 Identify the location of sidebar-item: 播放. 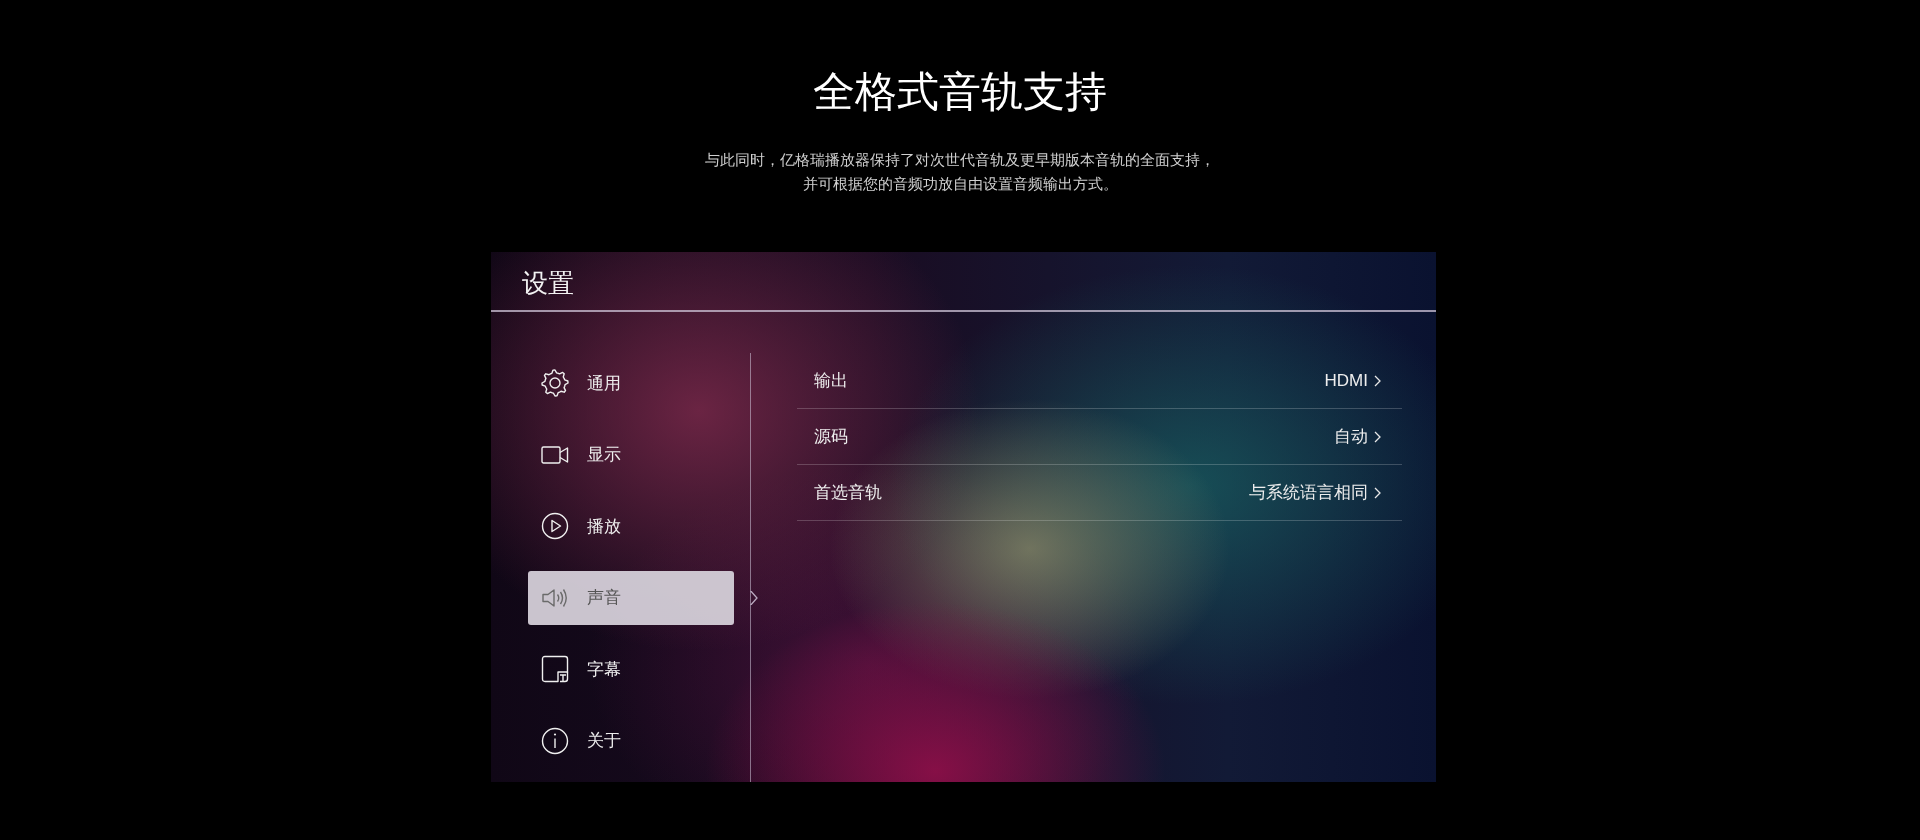
(631, 526).